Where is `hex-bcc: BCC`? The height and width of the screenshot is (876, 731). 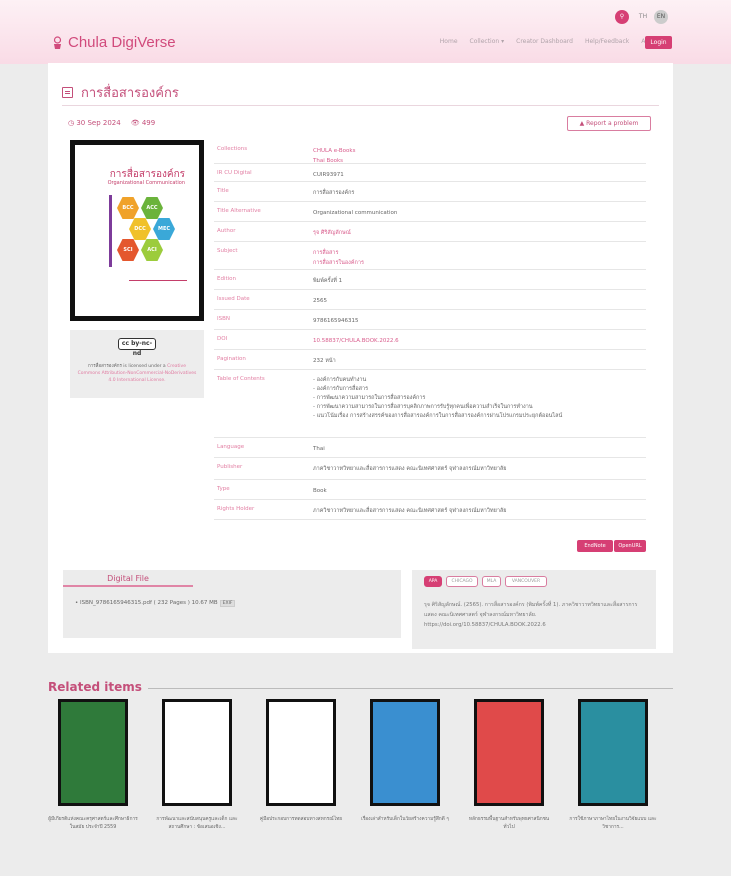 hex-bcc: BCC is located at coordinates (128, 208).